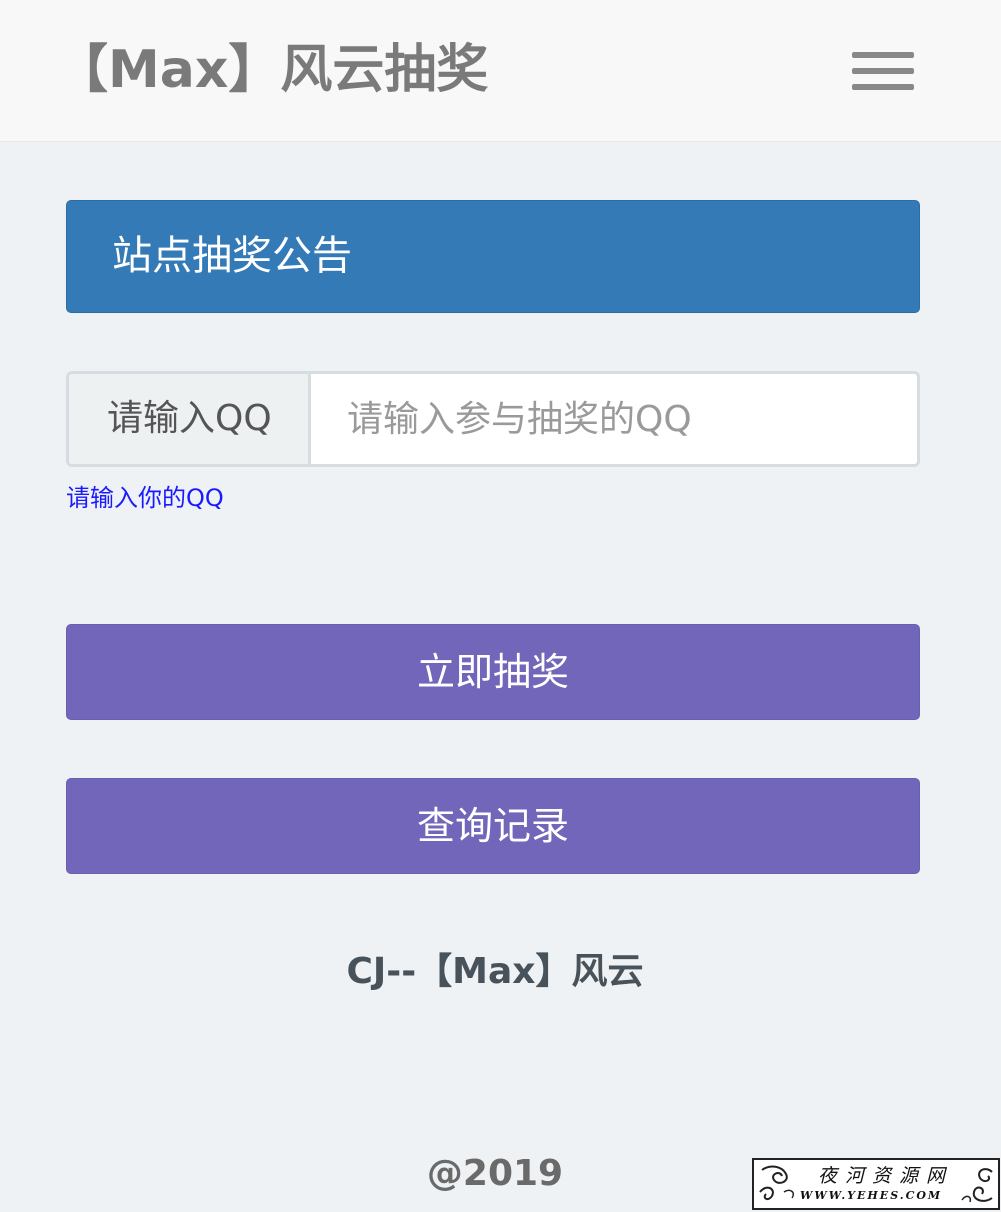  Describe the element at coordinates (871, 1195) in the screenshot. I see `watermark-text-en: WWW.YEHES.COM` at that location.